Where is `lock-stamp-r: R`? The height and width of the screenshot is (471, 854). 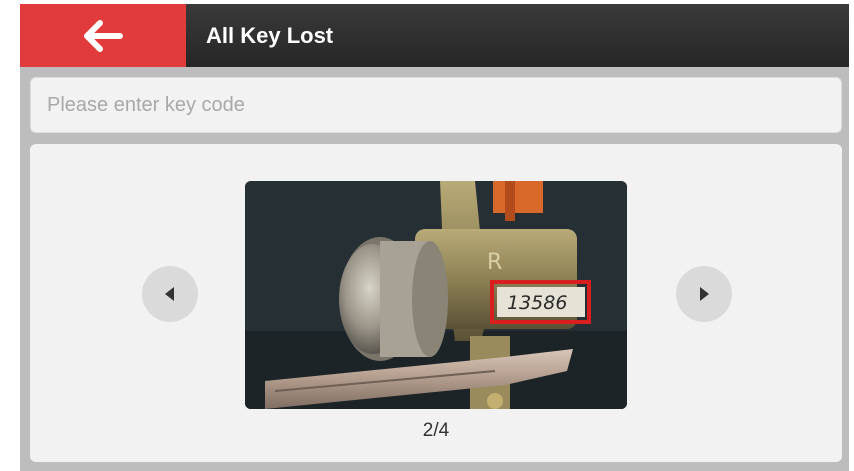
lock-stamp-r: R is located at coordinates (494, 262).